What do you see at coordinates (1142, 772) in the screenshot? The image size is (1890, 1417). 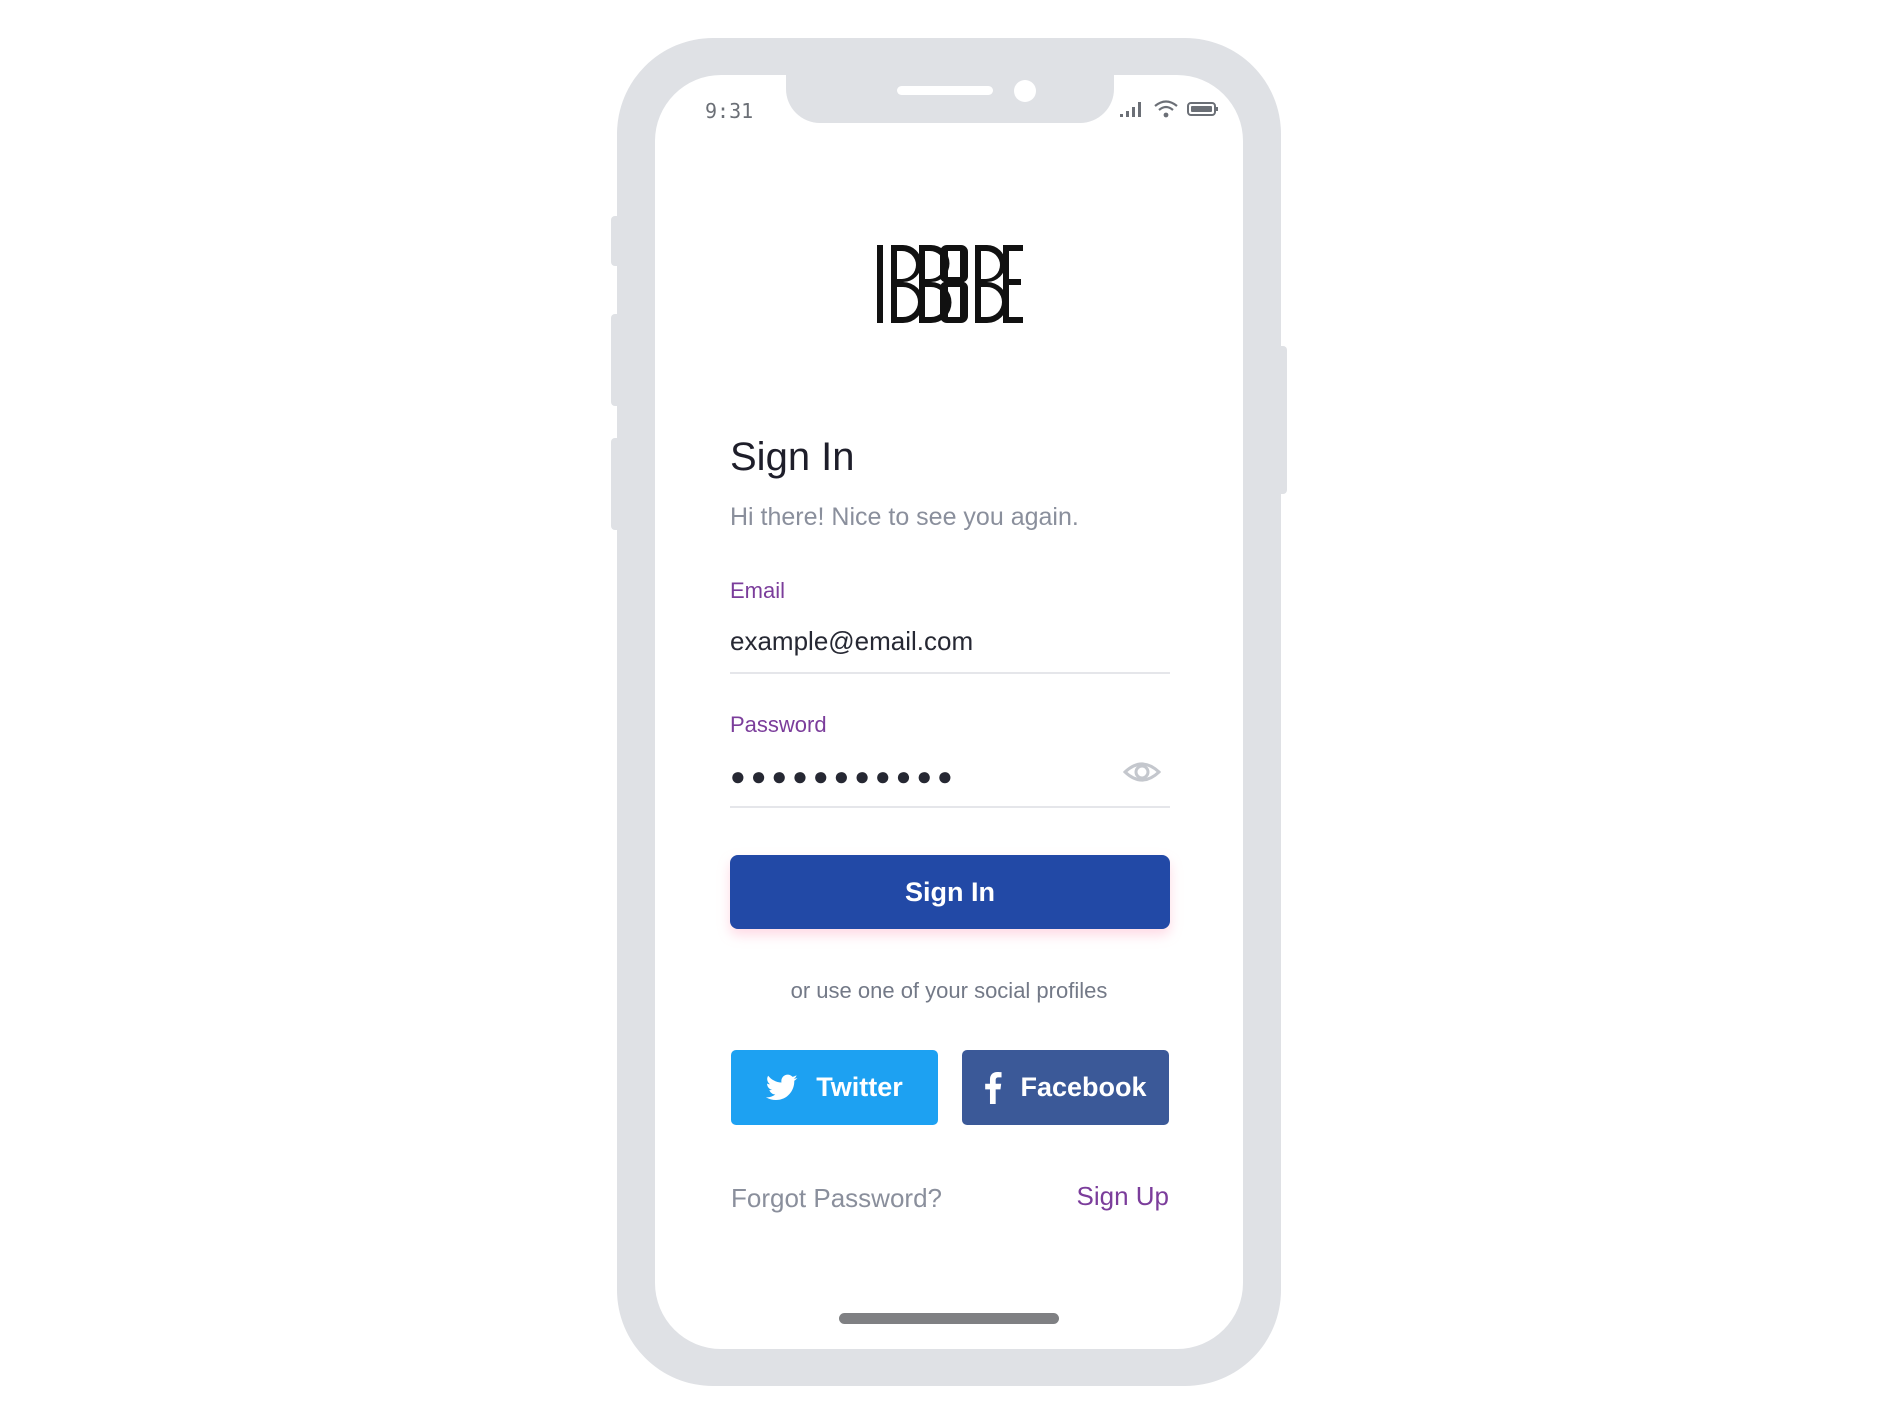 I see `eye-icon` at bounding box center [1142, 772].